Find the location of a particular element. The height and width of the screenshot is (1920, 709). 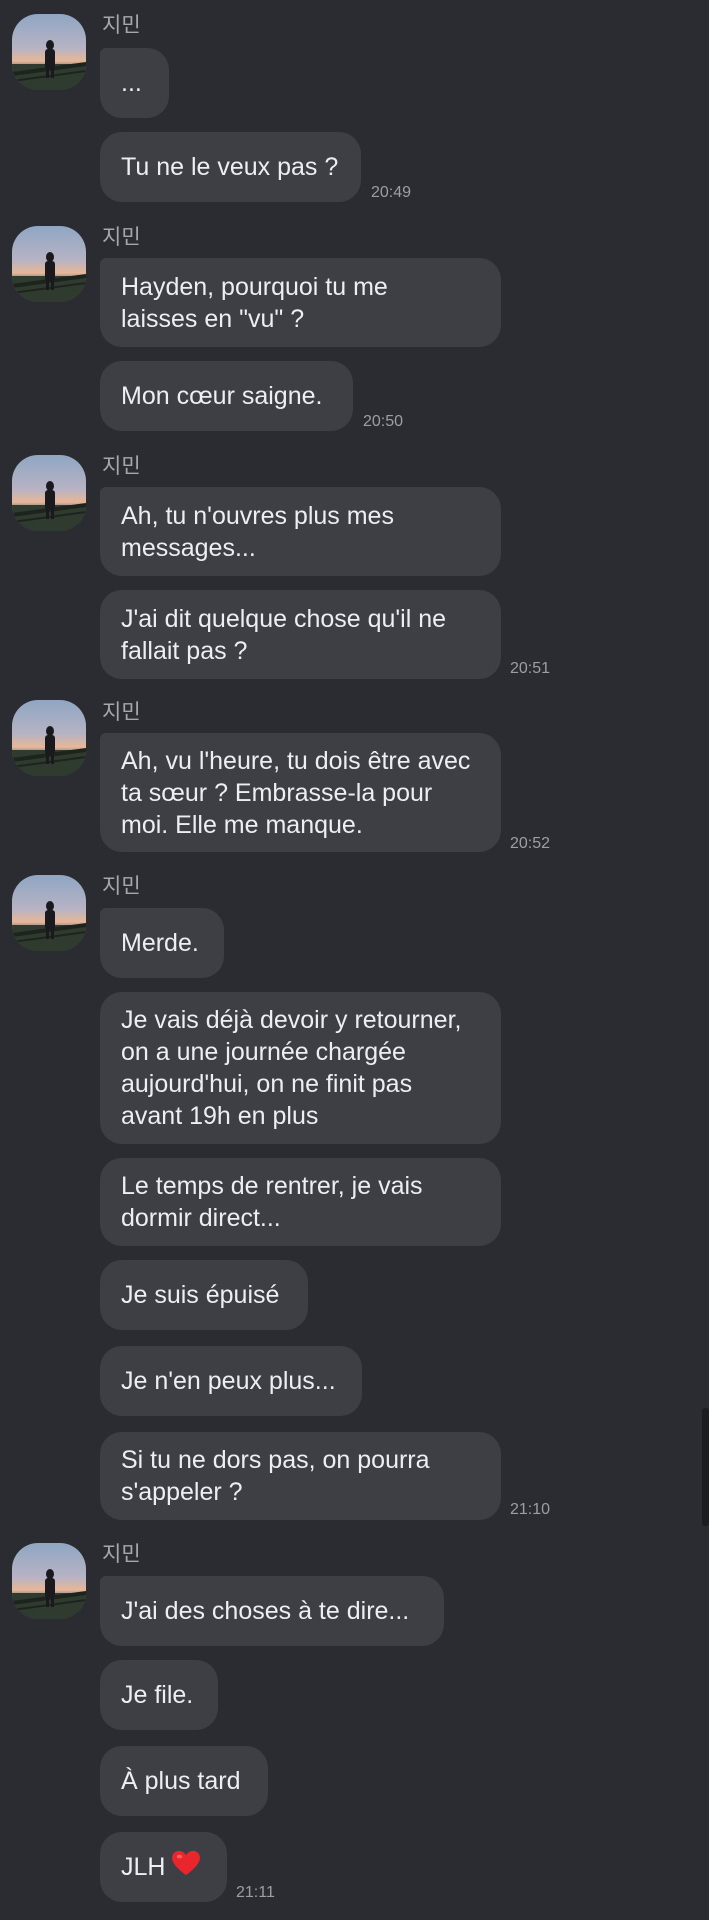

message-text: Mon cœur saigne. is located at coordinates (222, 396).